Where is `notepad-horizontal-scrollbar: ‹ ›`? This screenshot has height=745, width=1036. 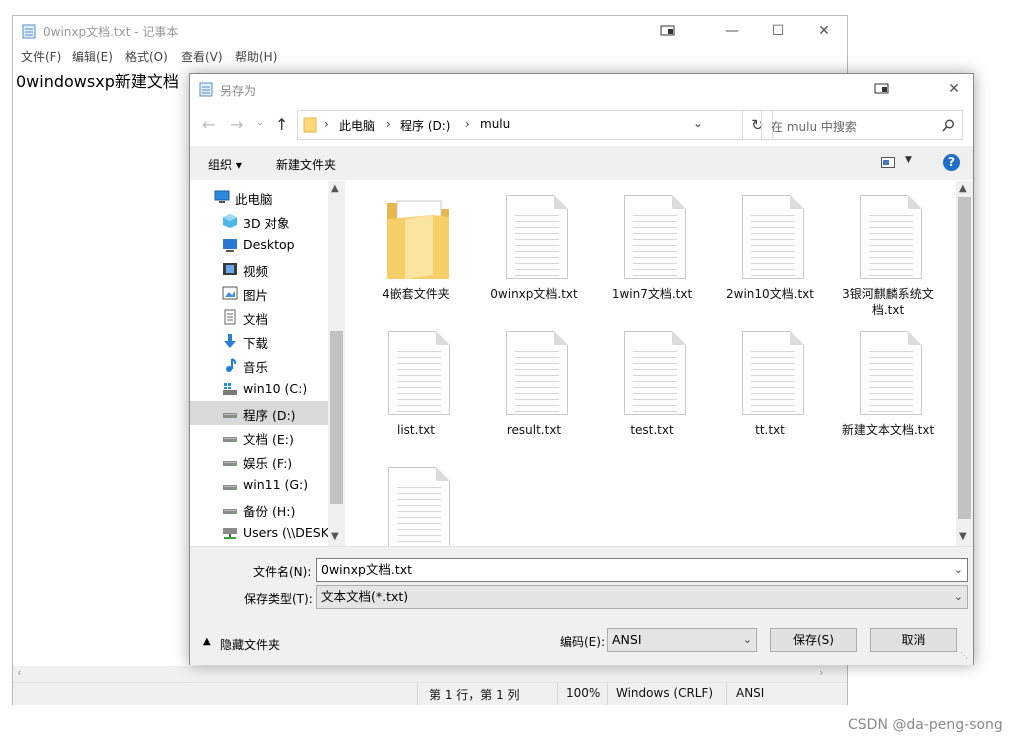
notepad-horizontal-scrollbar: ‹ › is located at coordinates (430, 674).